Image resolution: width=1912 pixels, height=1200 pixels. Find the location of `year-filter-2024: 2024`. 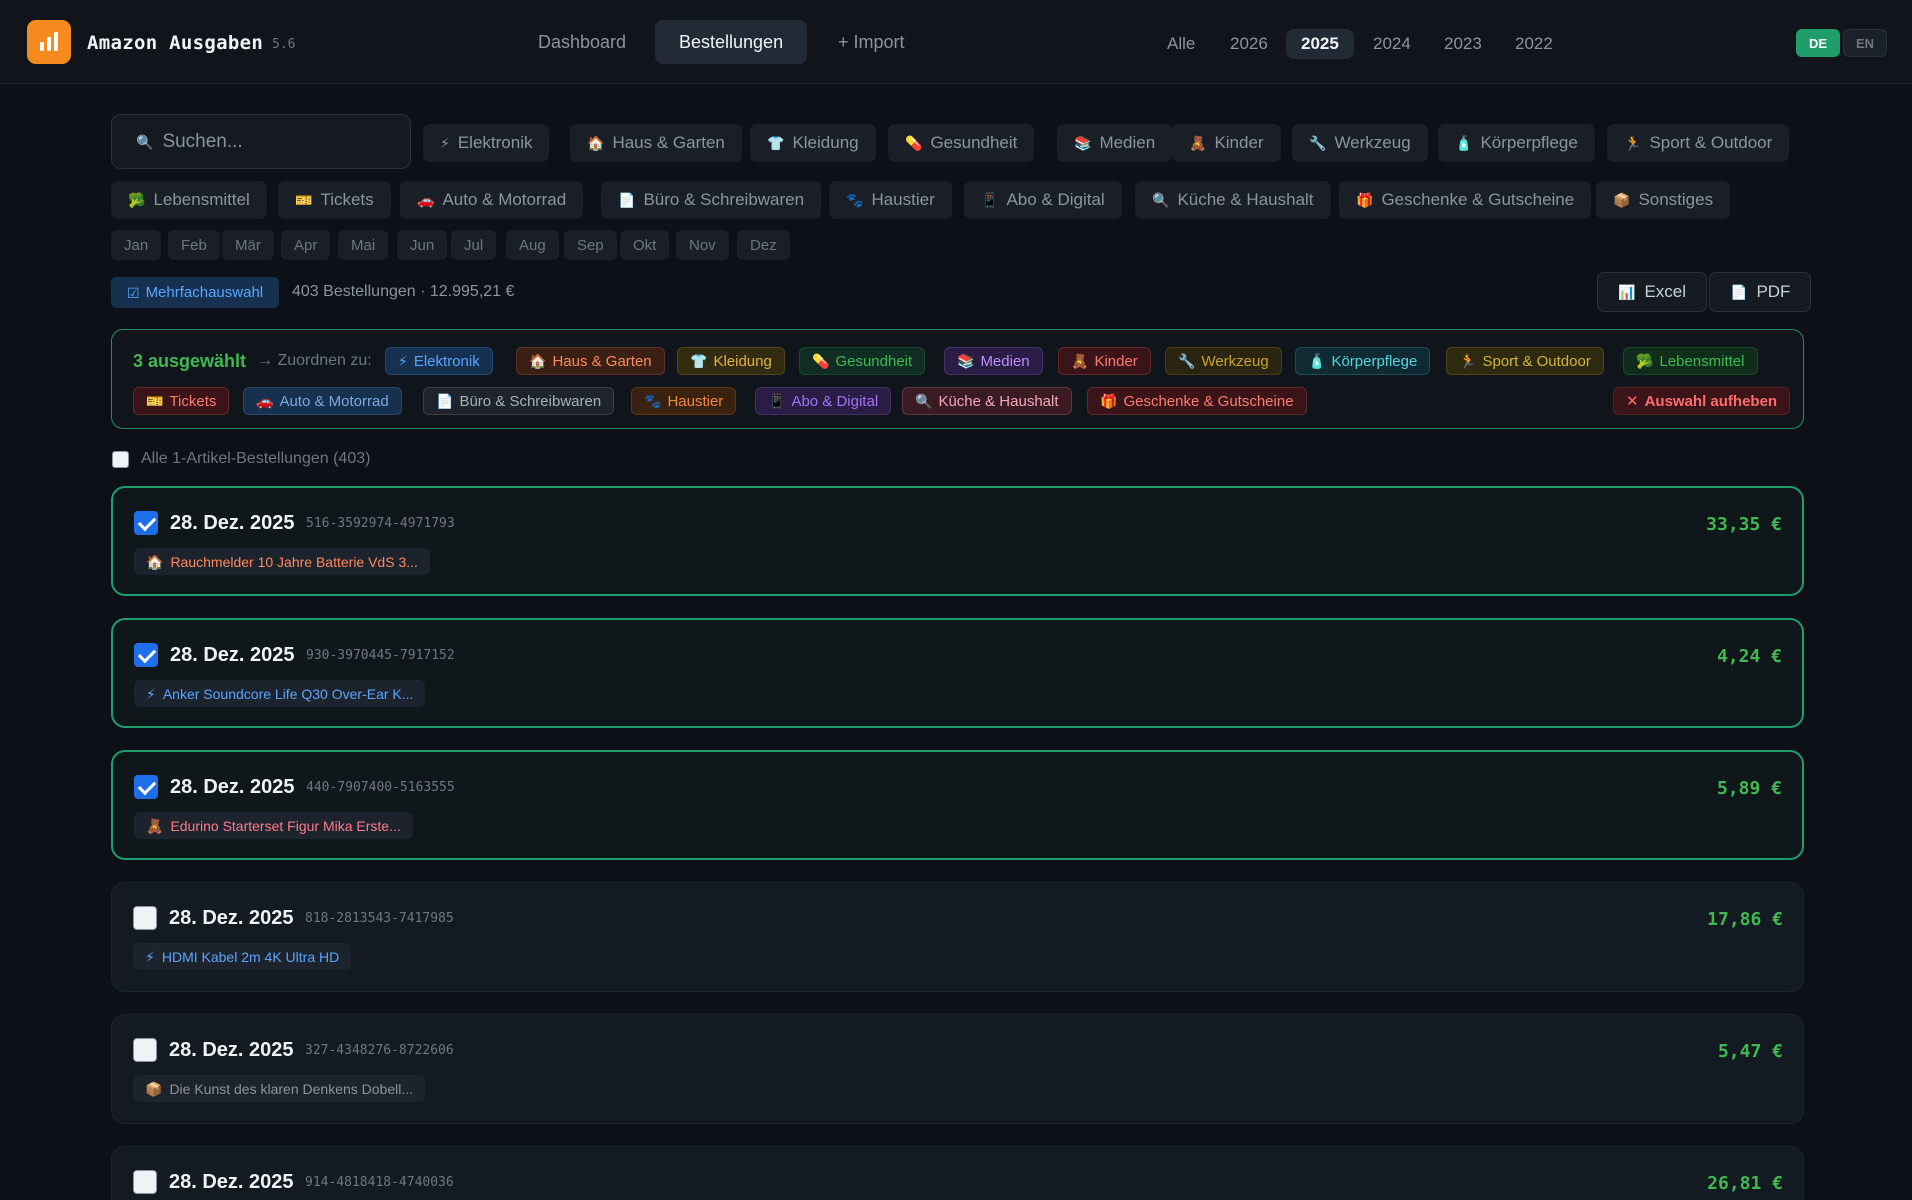

year-filter-2024: 2024 is located at coordinates (1392, 44).